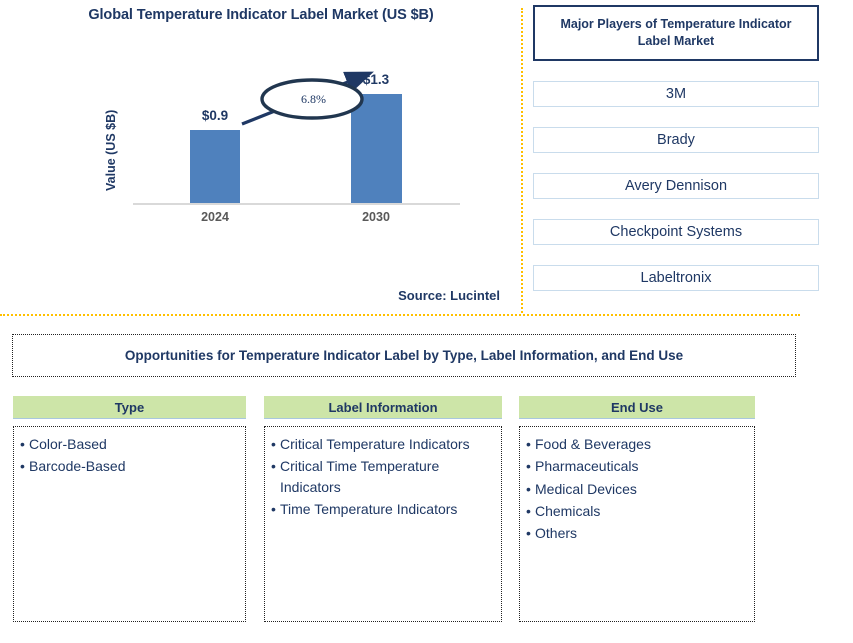  I want to click on player-item: Brady, so click(676, 140).